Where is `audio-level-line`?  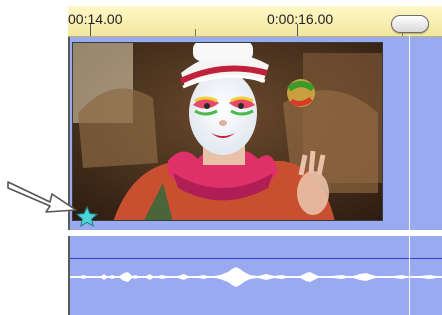 audio-level-line is located at coordinates (256, 258).